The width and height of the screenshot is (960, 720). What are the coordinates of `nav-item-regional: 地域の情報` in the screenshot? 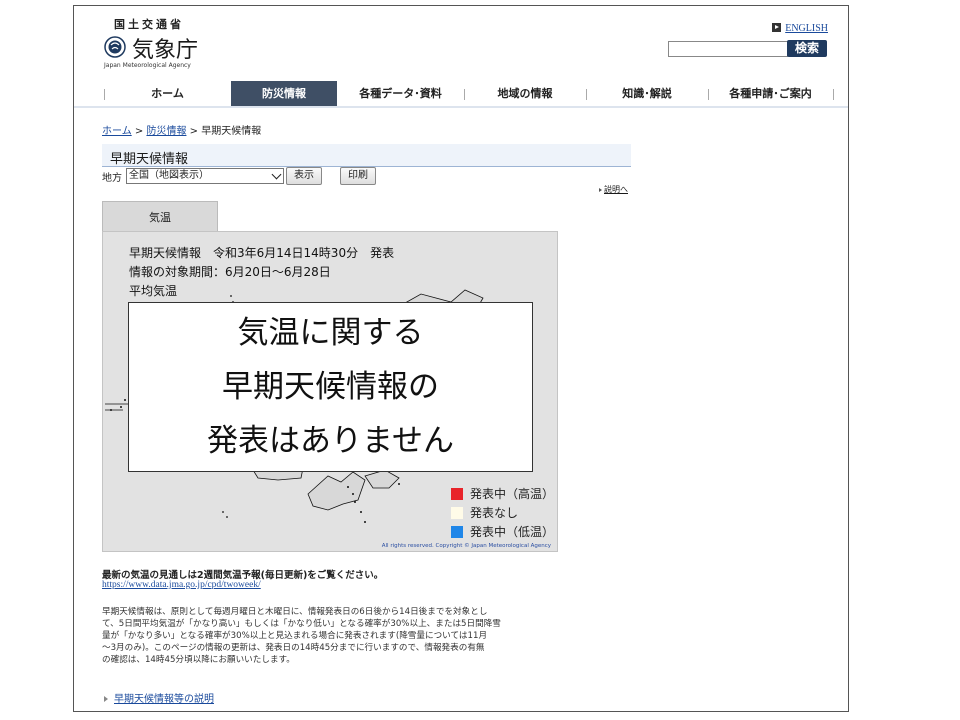 It's located at (525, 94).